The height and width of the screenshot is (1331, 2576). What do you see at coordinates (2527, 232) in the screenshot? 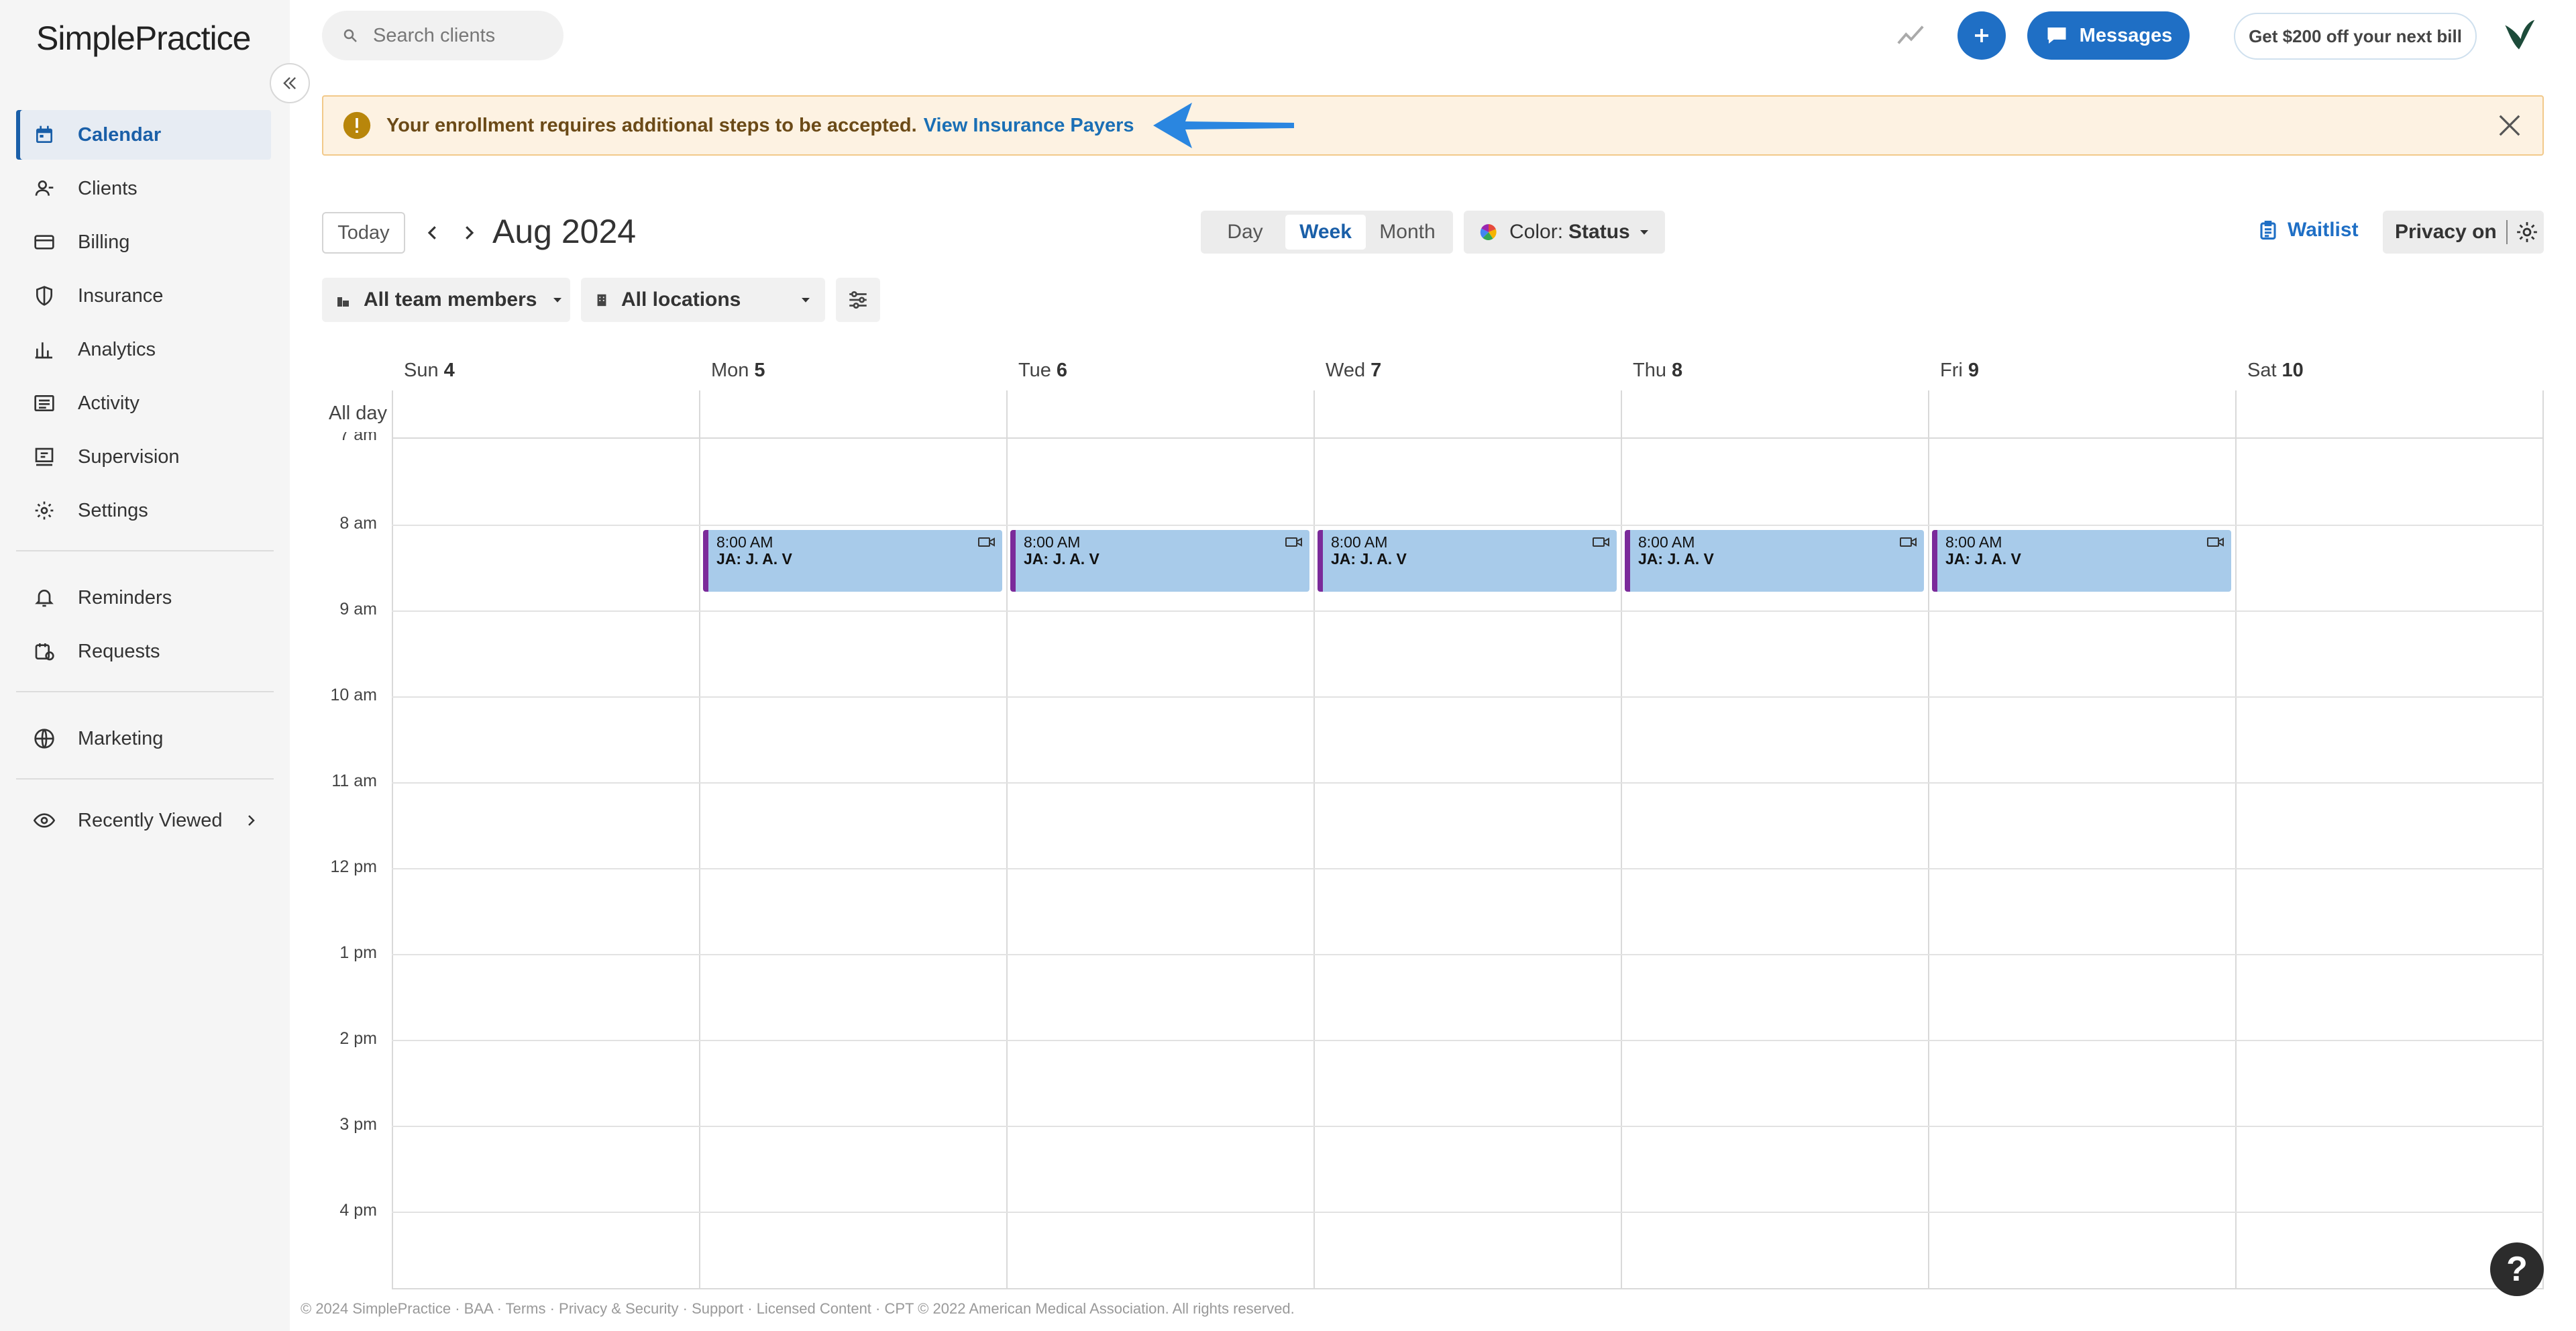
I see `gear-icon` at bounding box center [2527, 232].